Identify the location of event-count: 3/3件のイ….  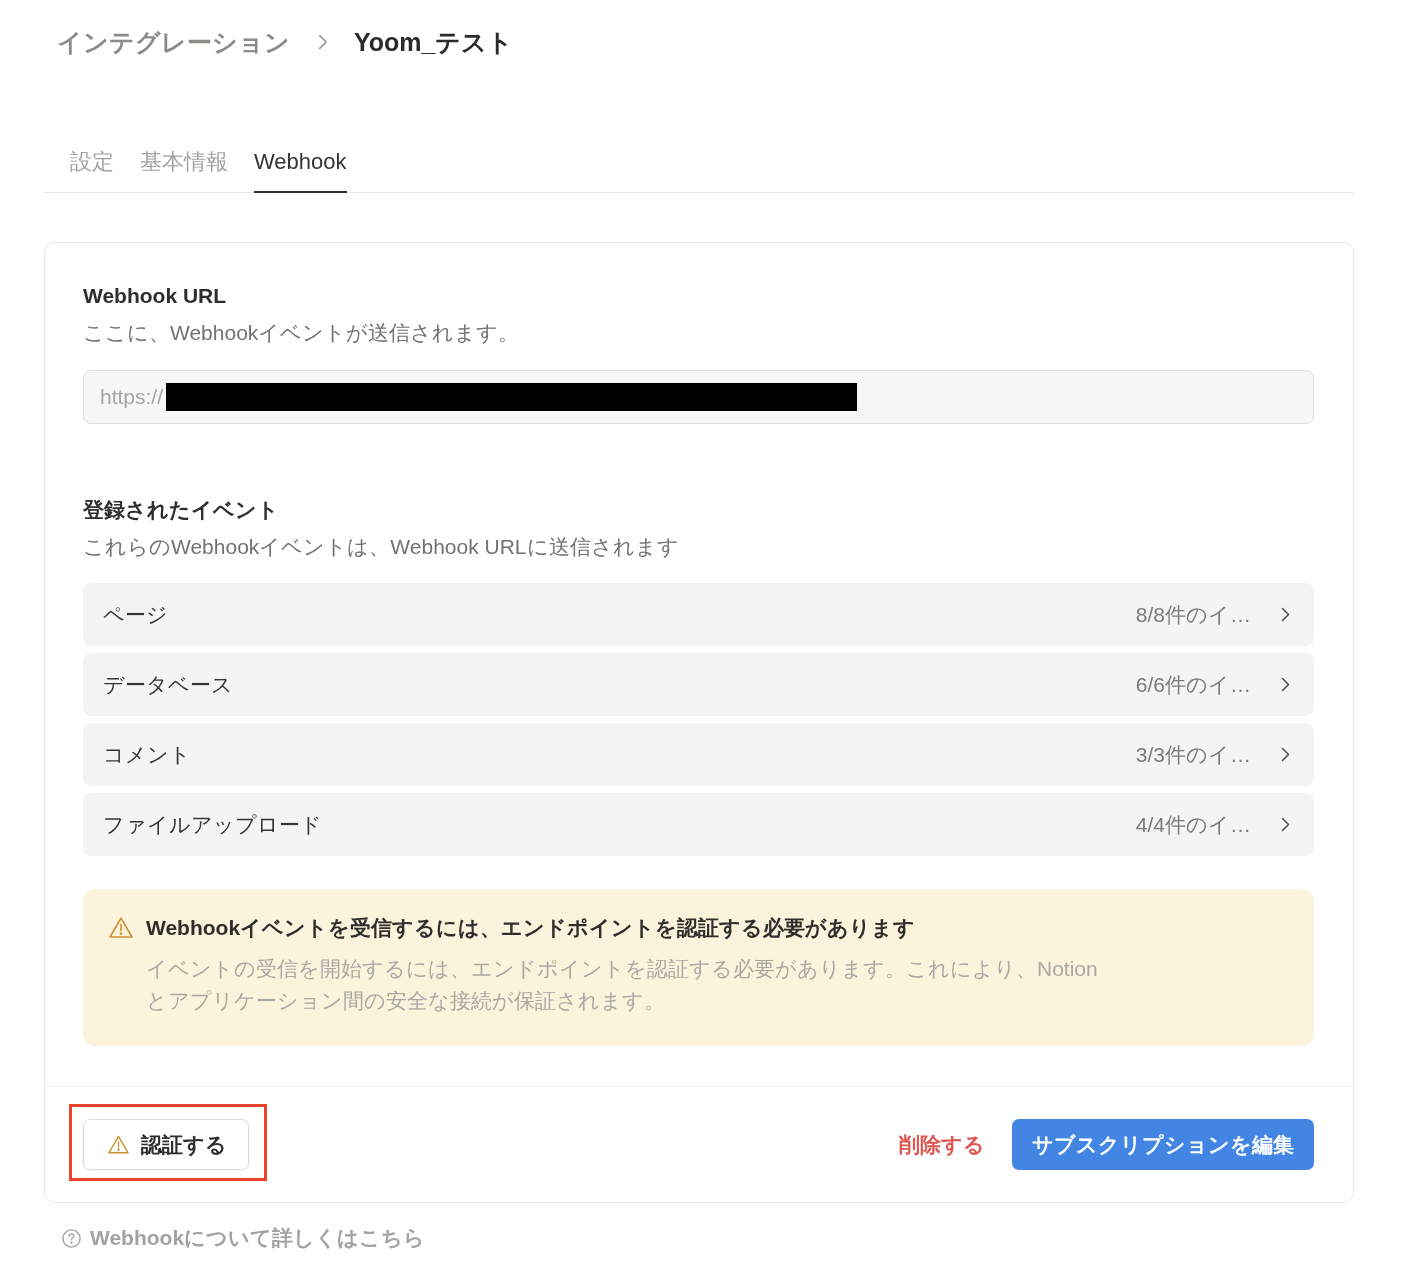
(1193, 754).